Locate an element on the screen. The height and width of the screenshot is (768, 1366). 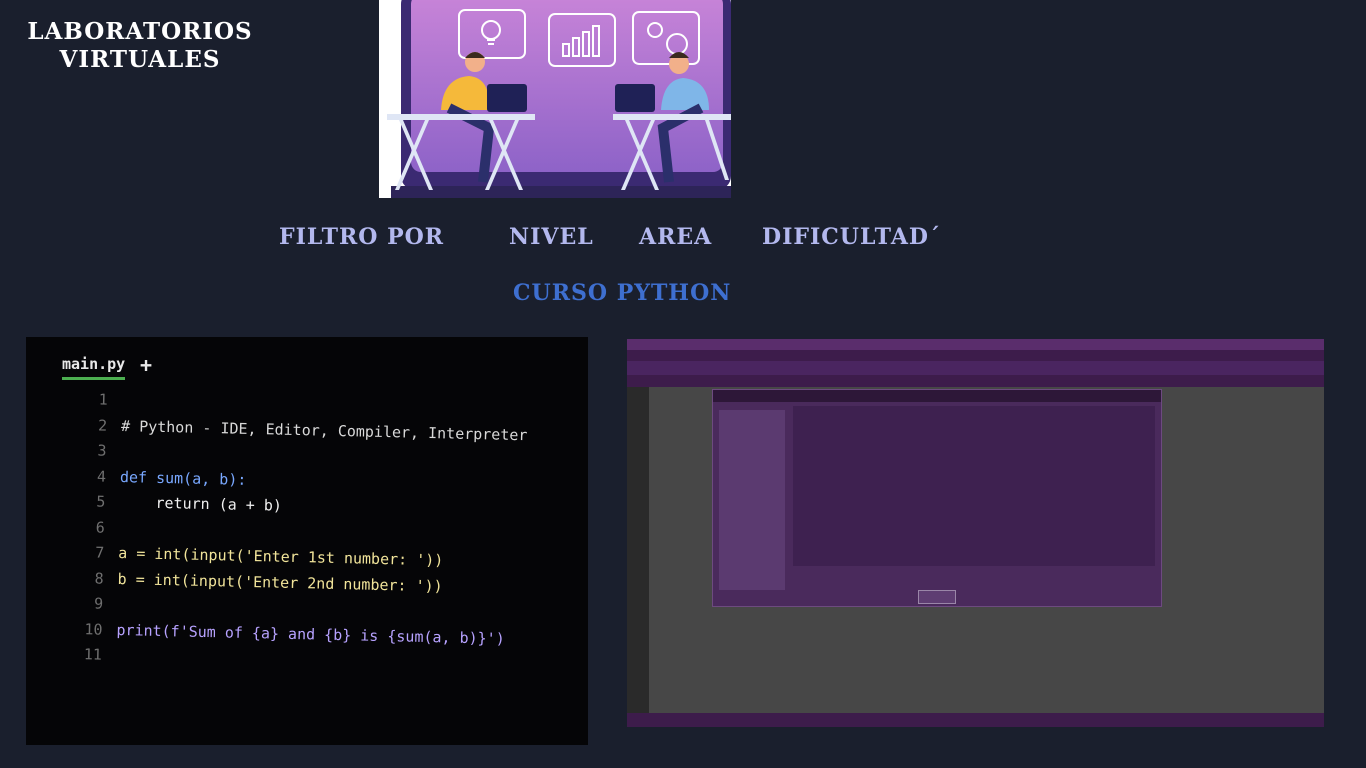
dialog-close-button is located at coordinates (937, 597).